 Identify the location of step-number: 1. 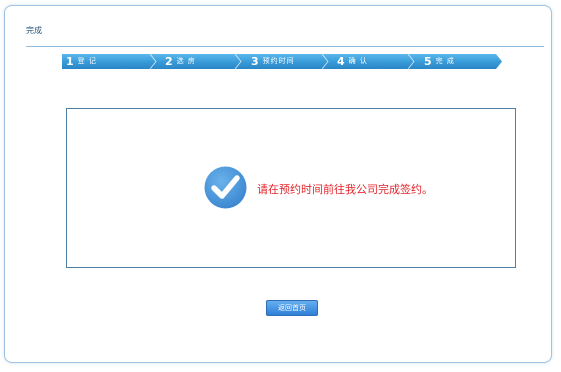
(70, 61).